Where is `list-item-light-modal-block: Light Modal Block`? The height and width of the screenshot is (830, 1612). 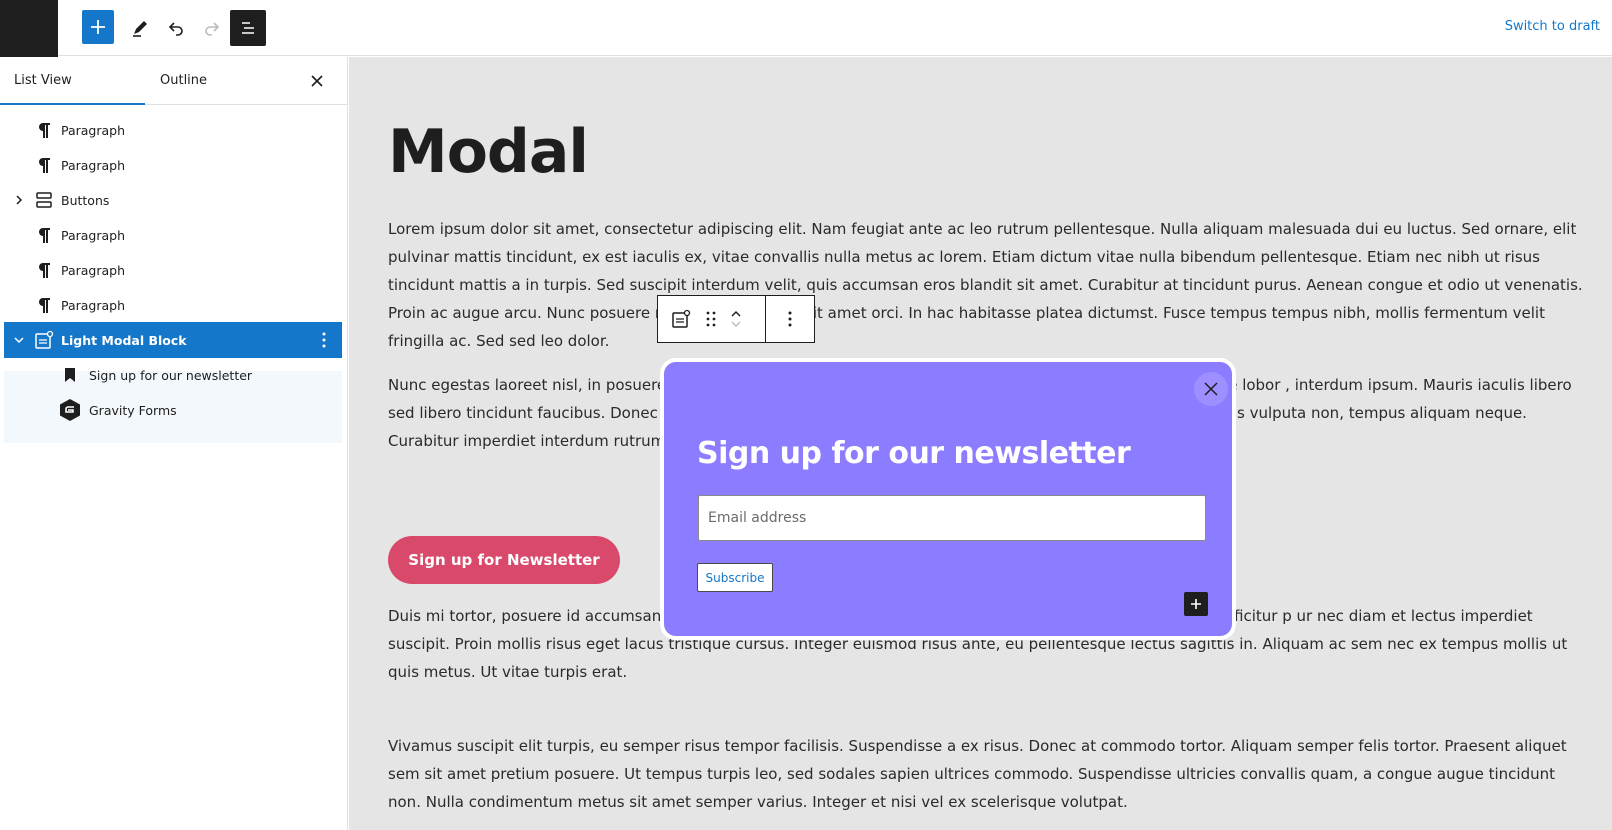
list-item-light-modal-block: Light Modal Block is located at coordinates (173, 340).